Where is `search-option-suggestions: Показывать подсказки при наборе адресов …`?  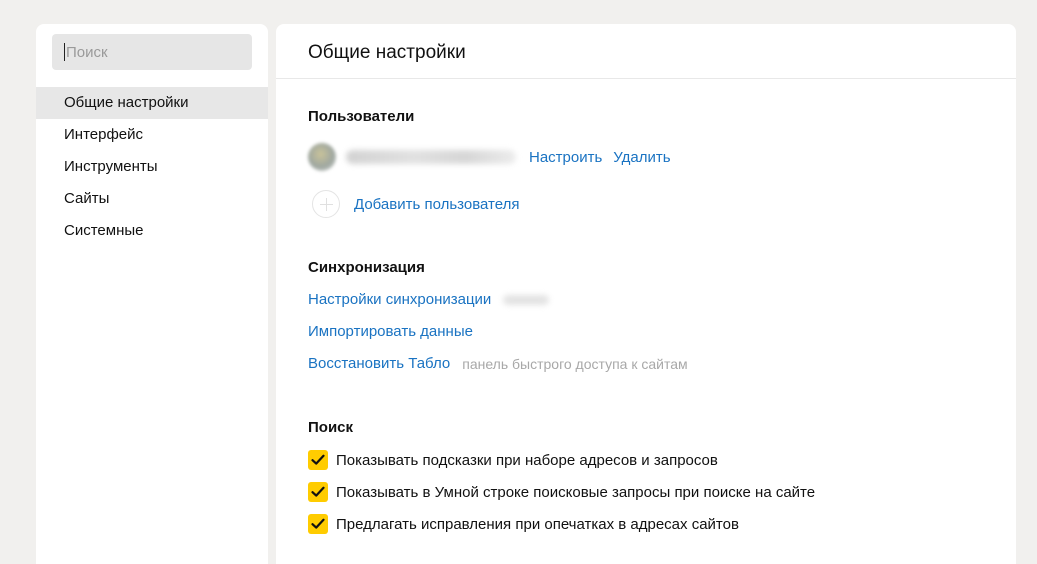
search-option-suggestions: Показывать подсказки при наборе адресов … is located at coordinates (513, 460).